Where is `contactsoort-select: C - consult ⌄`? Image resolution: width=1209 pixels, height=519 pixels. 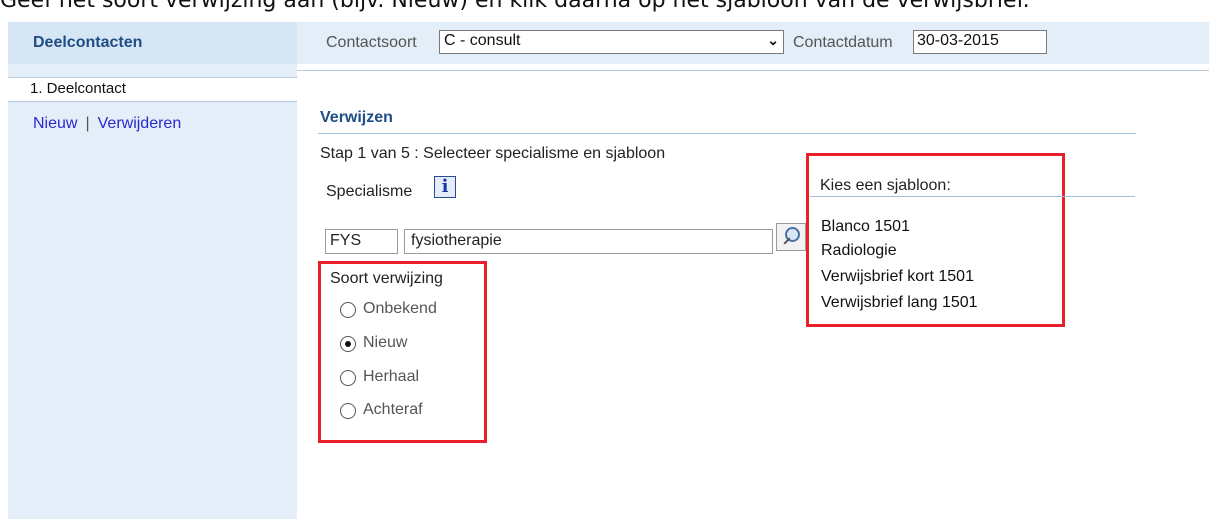
contactsoort-select: C - consult ⌄ is located at coordinates (611, 42).